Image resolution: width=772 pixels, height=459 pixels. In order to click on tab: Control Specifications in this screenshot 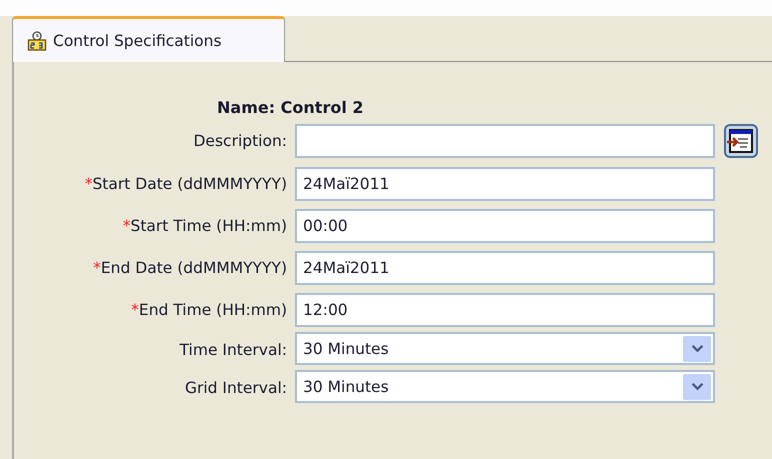, I will do `click(148, 39)`.